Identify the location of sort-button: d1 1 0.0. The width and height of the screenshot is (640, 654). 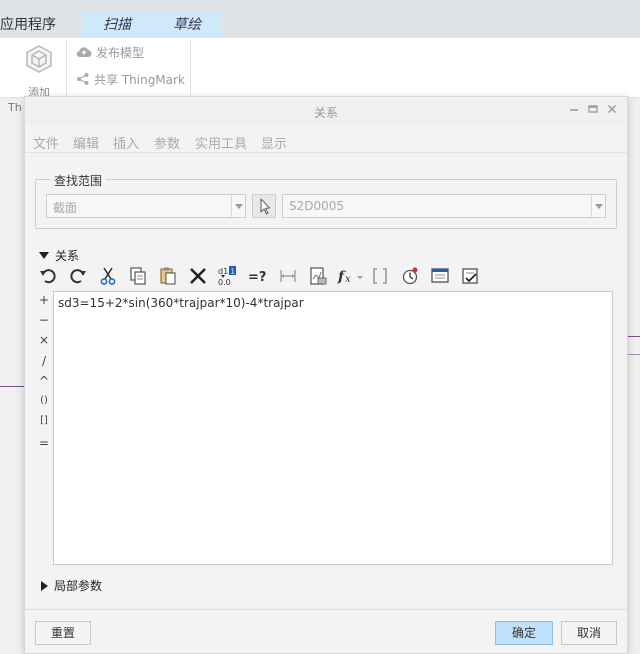
(228, 276).